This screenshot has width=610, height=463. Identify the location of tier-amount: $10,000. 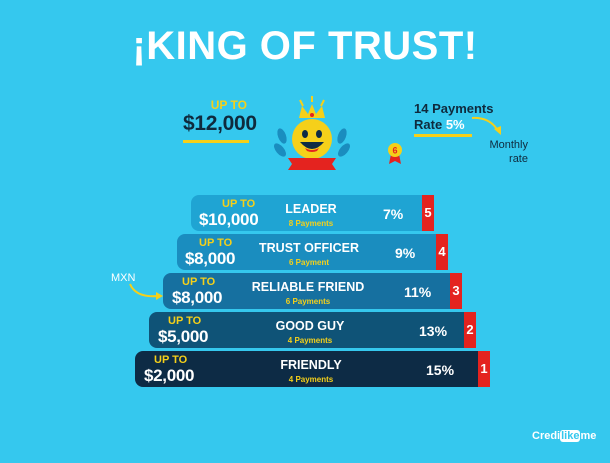
(229, 219).